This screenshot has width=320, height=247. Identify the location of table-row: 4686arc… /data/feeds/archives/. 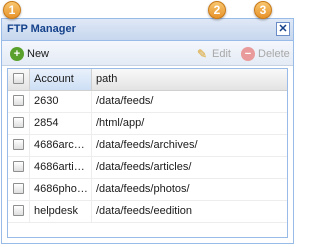
(147, 146).